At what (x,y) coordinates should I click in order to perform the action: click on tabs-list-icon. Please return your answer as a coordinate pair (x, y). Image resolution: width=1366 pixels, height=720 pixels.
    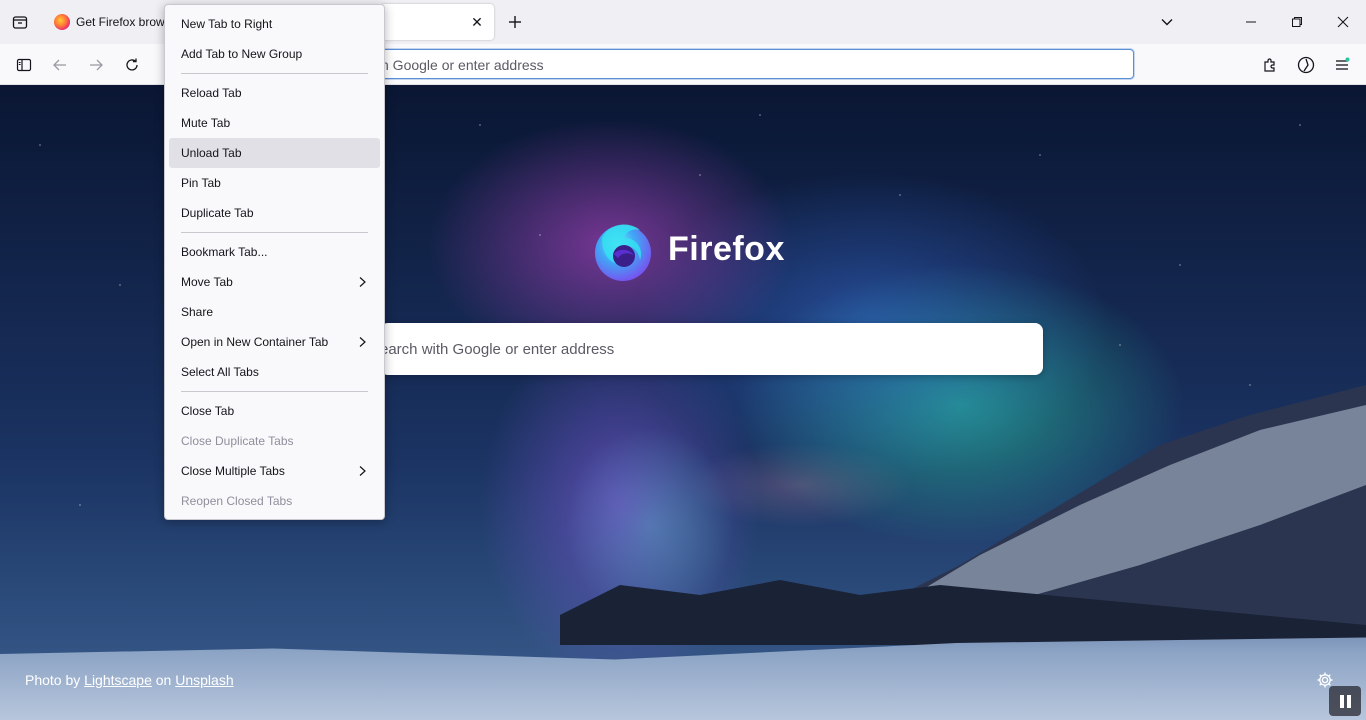
    Looking at the image, I should click on (20, 22).